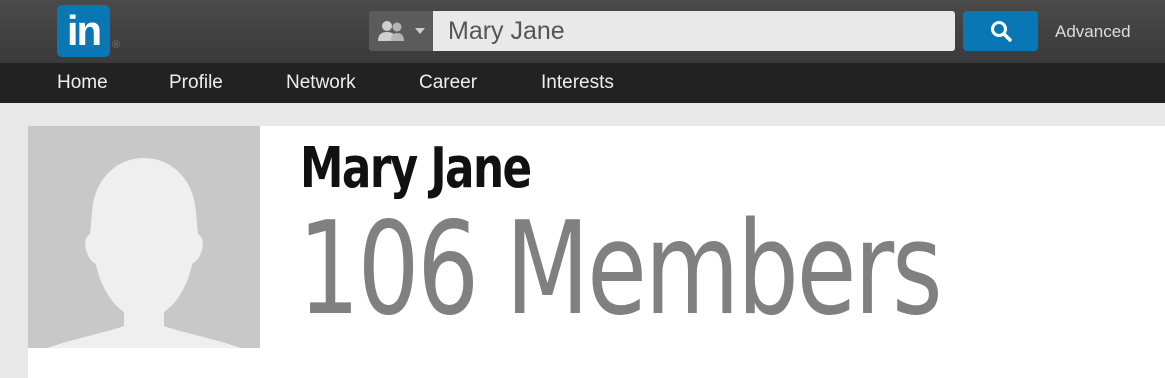 The width and height of the screenshot is (1165, 378). I want to click on search-icon, so click(1001, 31).